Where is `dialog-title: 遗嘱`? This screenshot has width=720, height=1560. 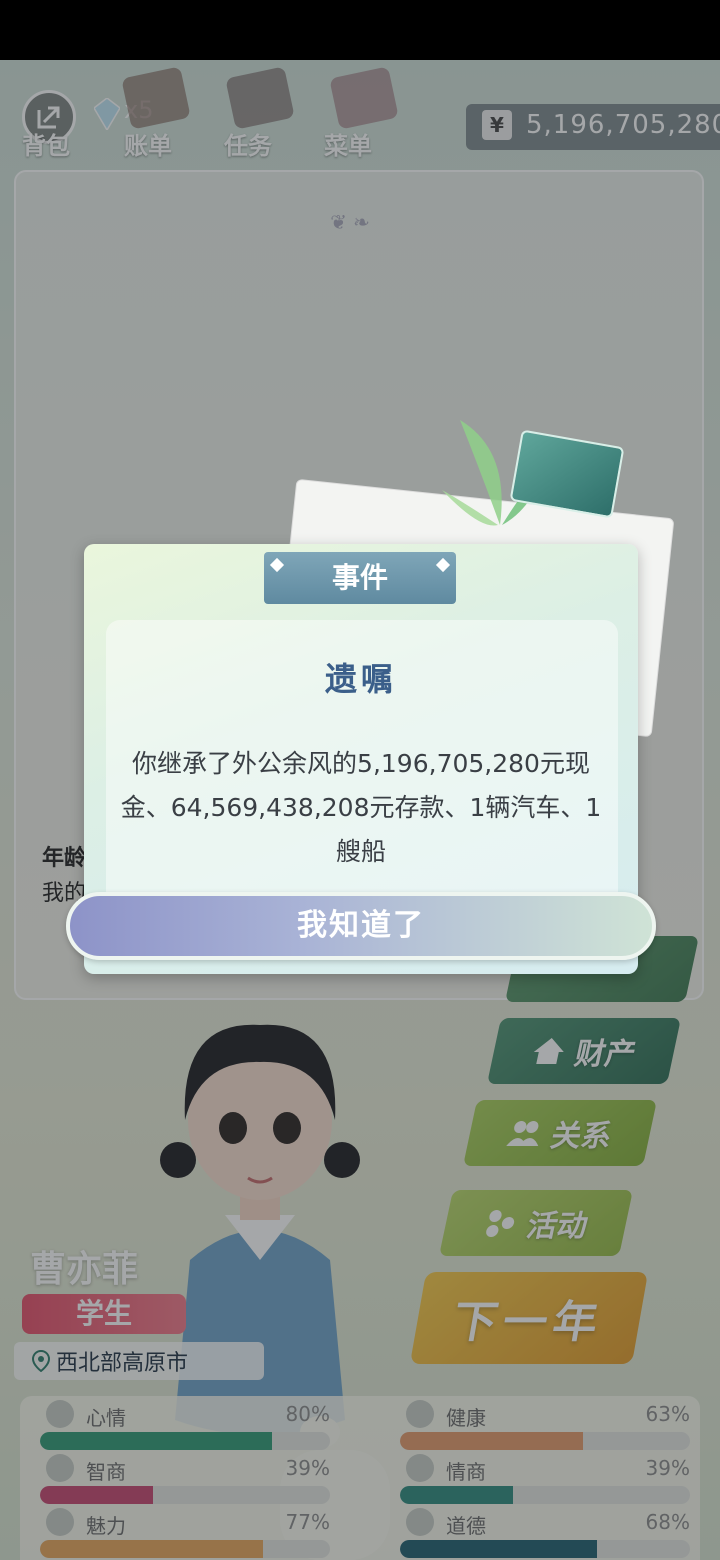
dialog-title: 遗嘱 is located at coordinates (360, 679).